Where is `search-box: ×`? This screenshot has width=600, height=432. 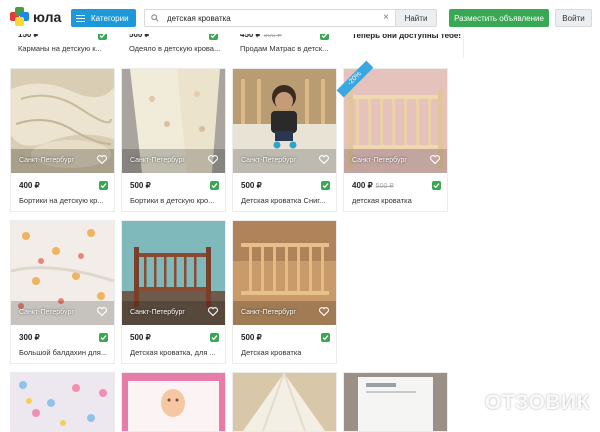 search-box: × is located at coordinates (269, 18).